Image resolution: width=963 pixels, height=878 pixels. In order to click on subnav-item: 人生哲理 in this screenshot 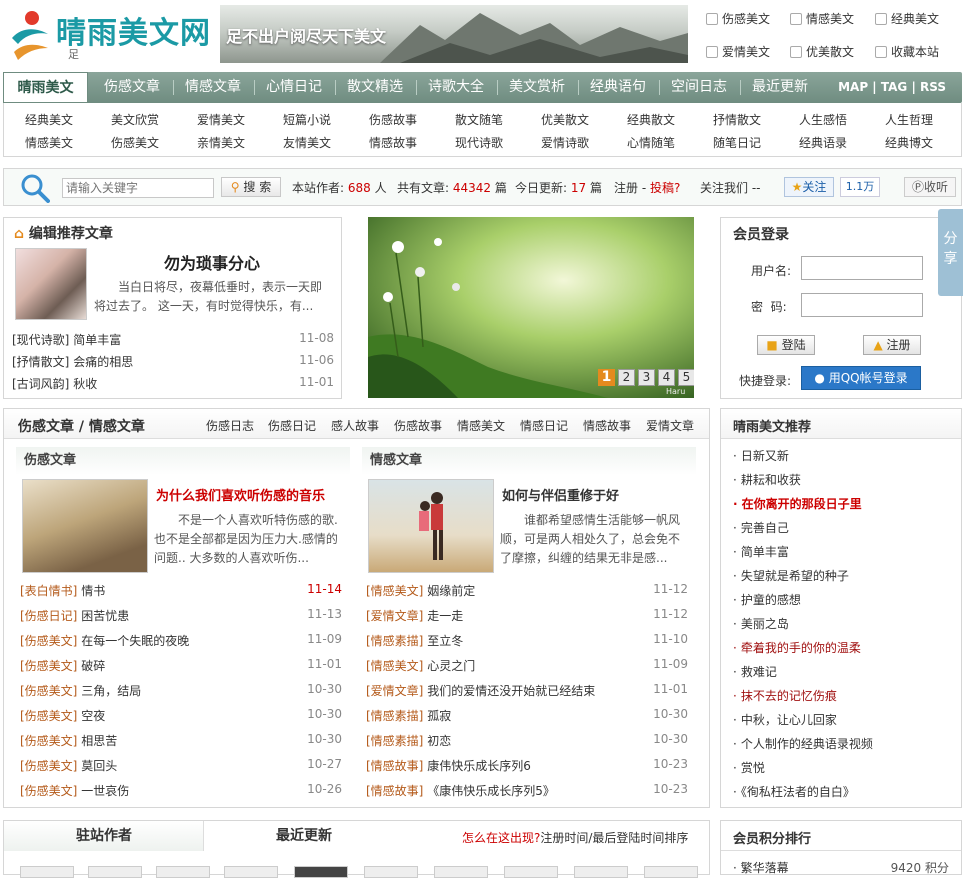, I will do `click(909, 119)`.